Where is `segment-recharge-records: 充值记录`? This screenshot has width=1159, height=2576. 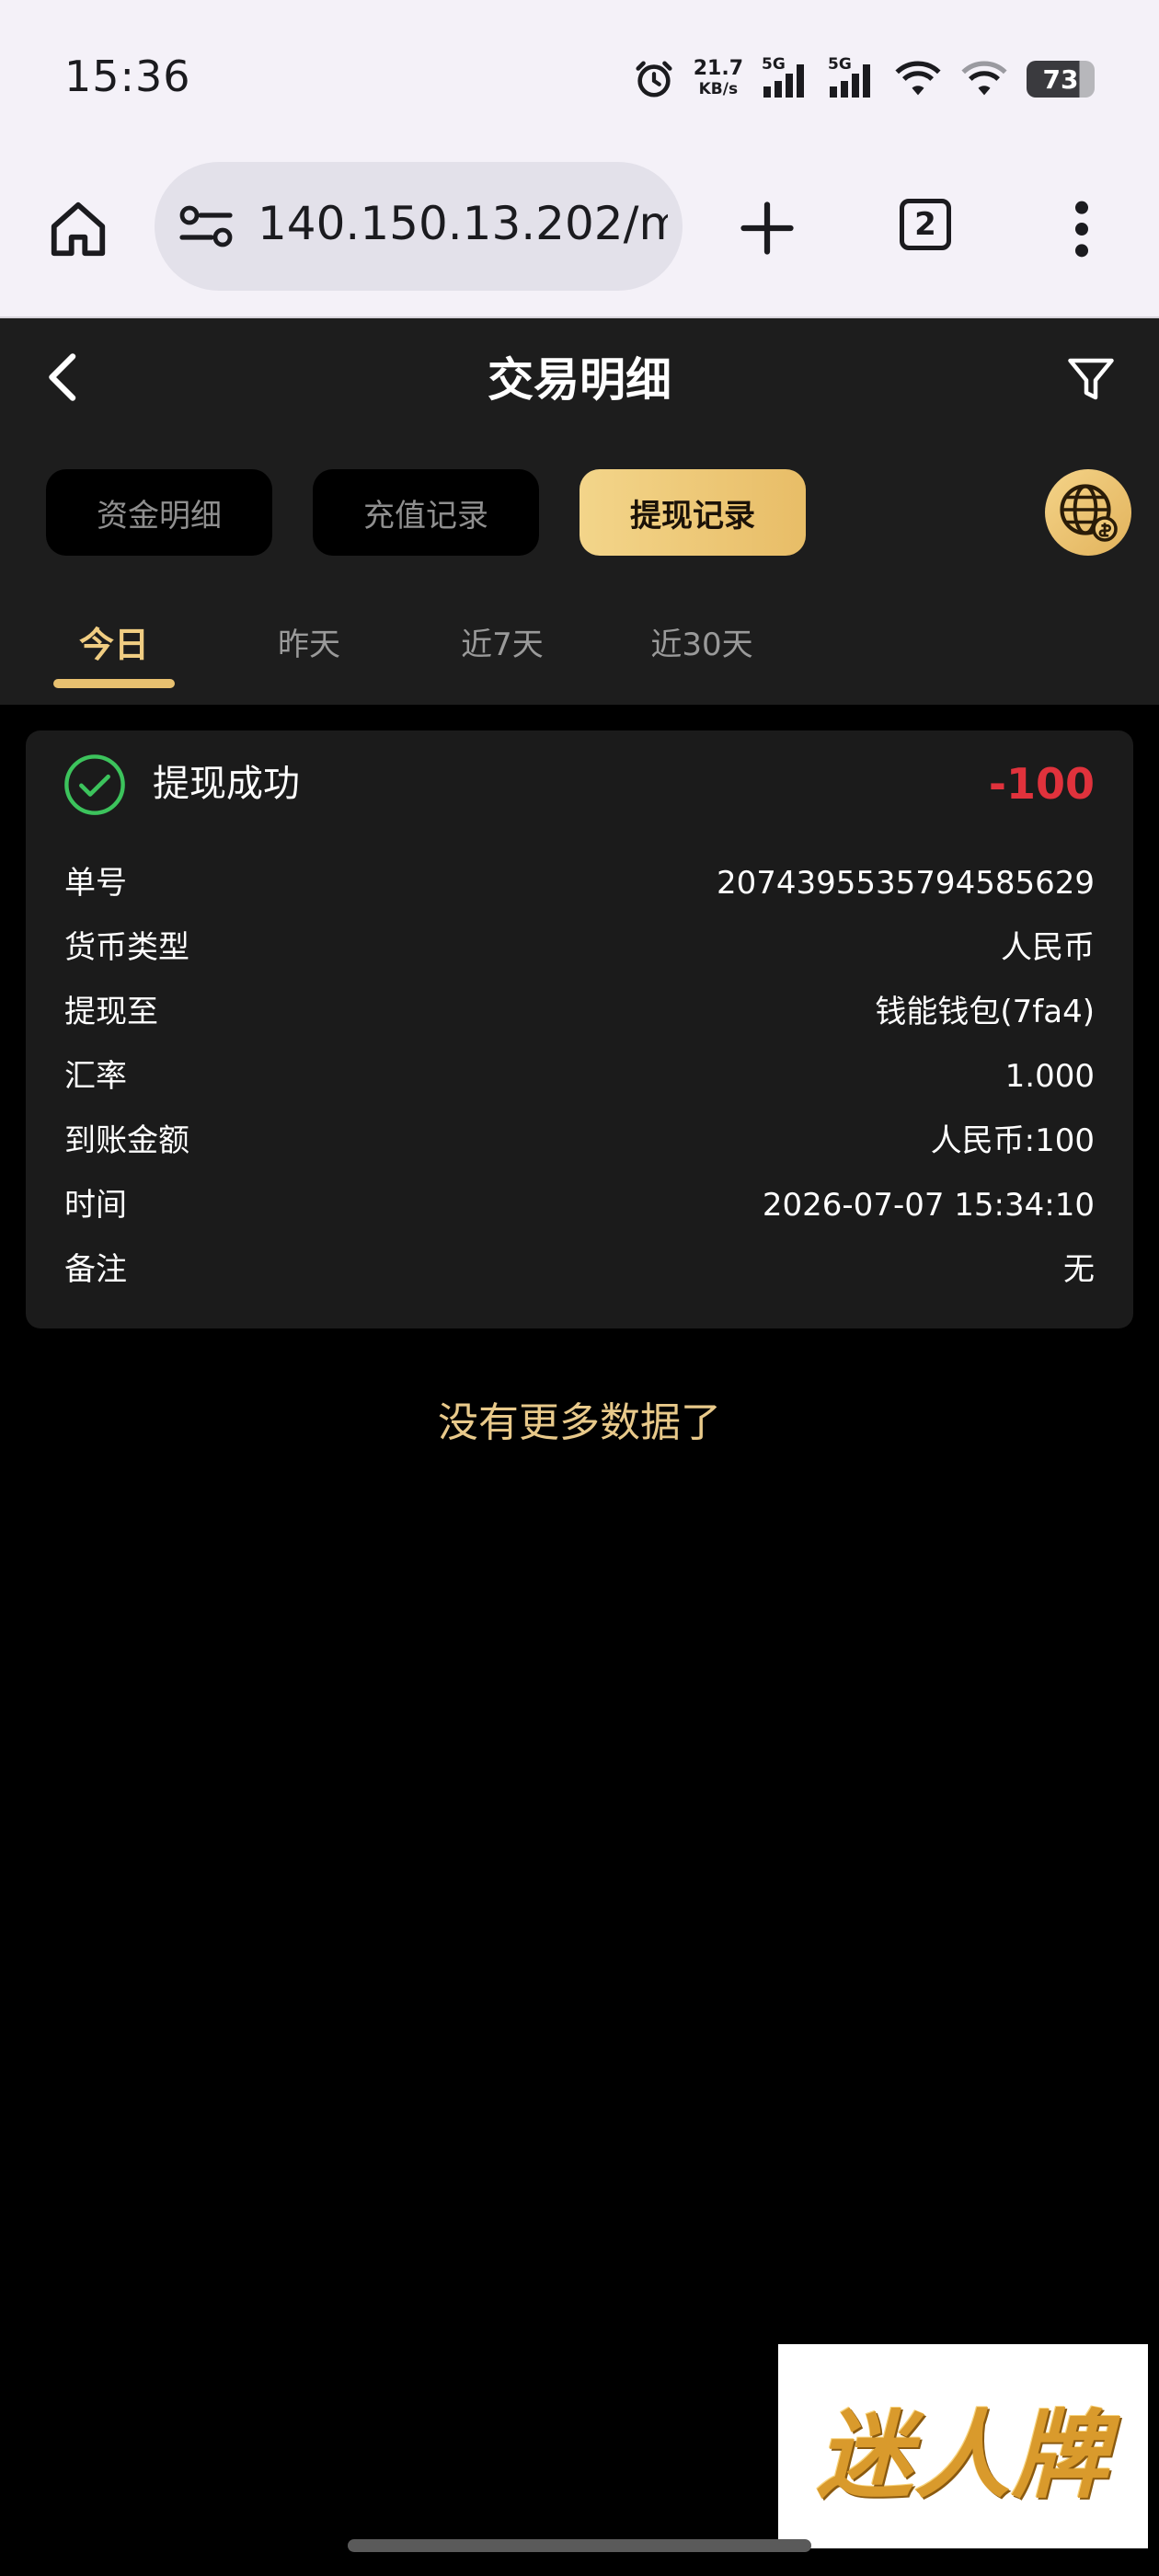 segment-recharge-records: 充值记录 is located at coordinates (426, 512).